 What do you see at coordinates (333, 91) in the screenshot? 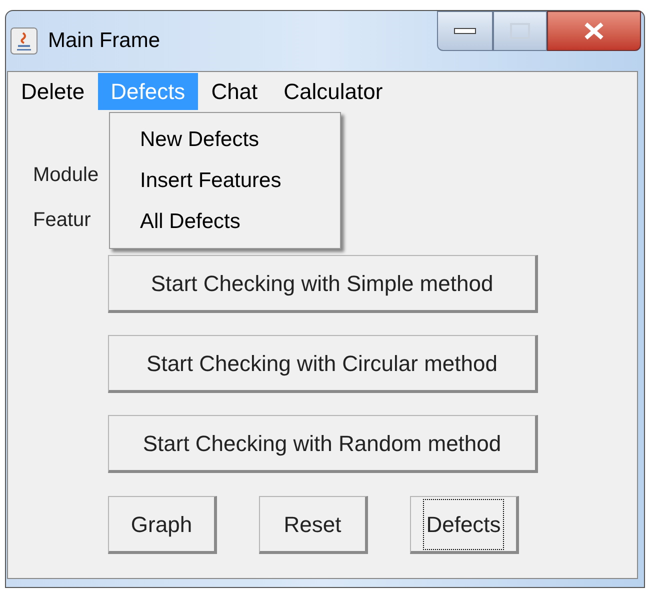
I see `menu-item: Calculator` at bounding box center [333, 91].